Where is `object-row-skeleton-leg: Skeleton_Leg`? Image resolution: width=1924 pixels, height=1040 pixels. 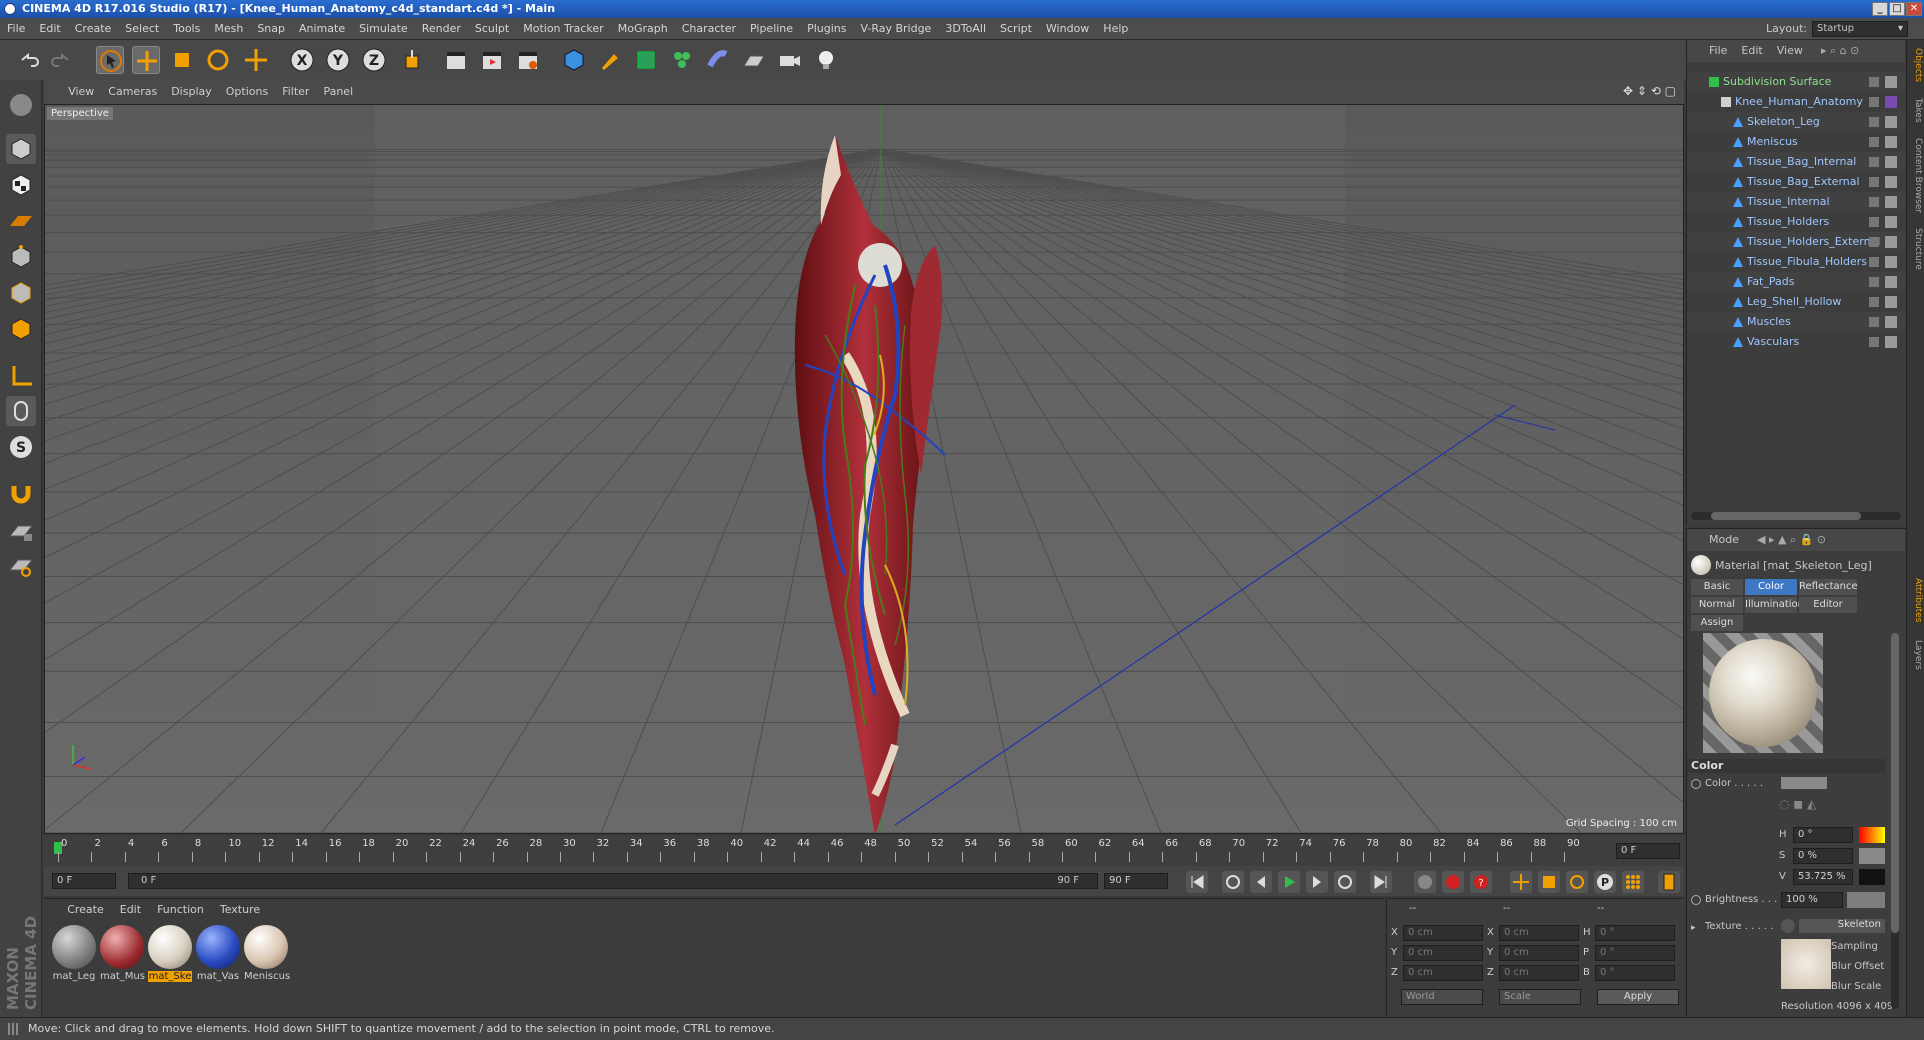 object-row-skeleton-leg: Skeleton_Leg is located at coordinates (1796, 122).